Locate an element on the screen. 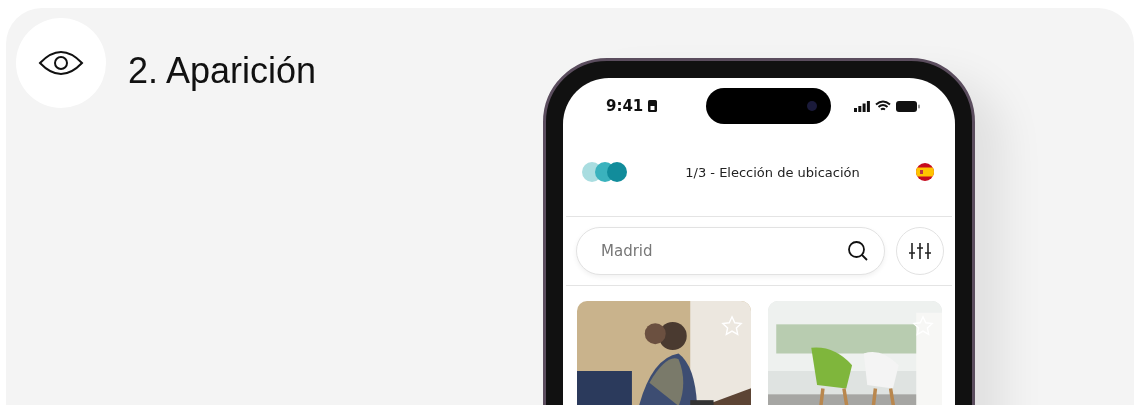  battery-icon is located at coordinates (908, 106).